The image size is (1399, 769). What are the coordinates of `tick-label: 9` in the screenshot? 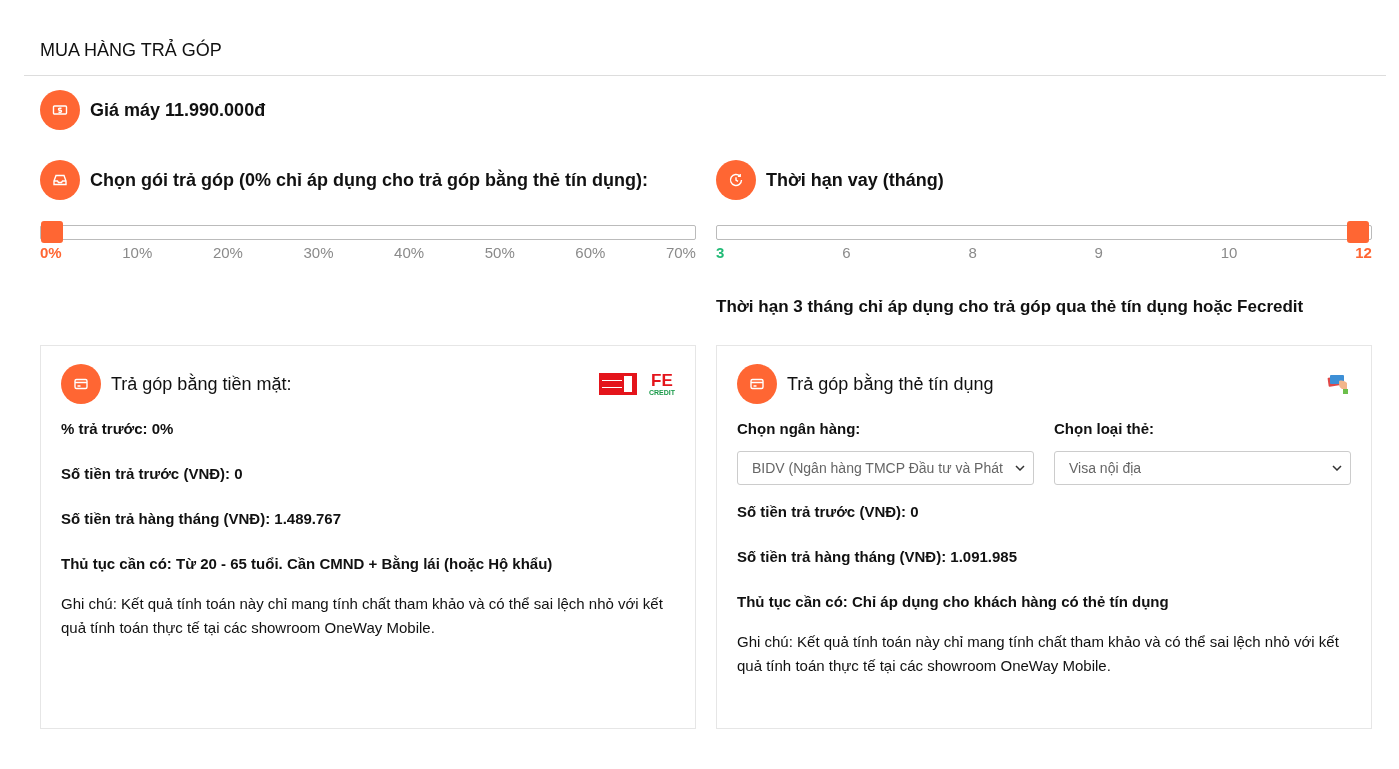 It's located at (1098, 252).